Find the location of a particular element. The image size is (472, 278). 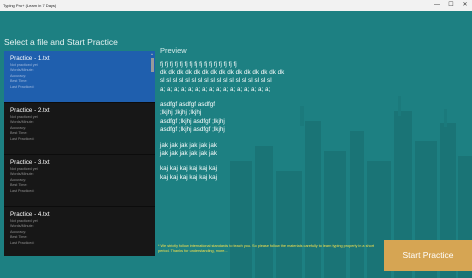

file-name: Practice - 2.txt is located at coordinates (30, 110).